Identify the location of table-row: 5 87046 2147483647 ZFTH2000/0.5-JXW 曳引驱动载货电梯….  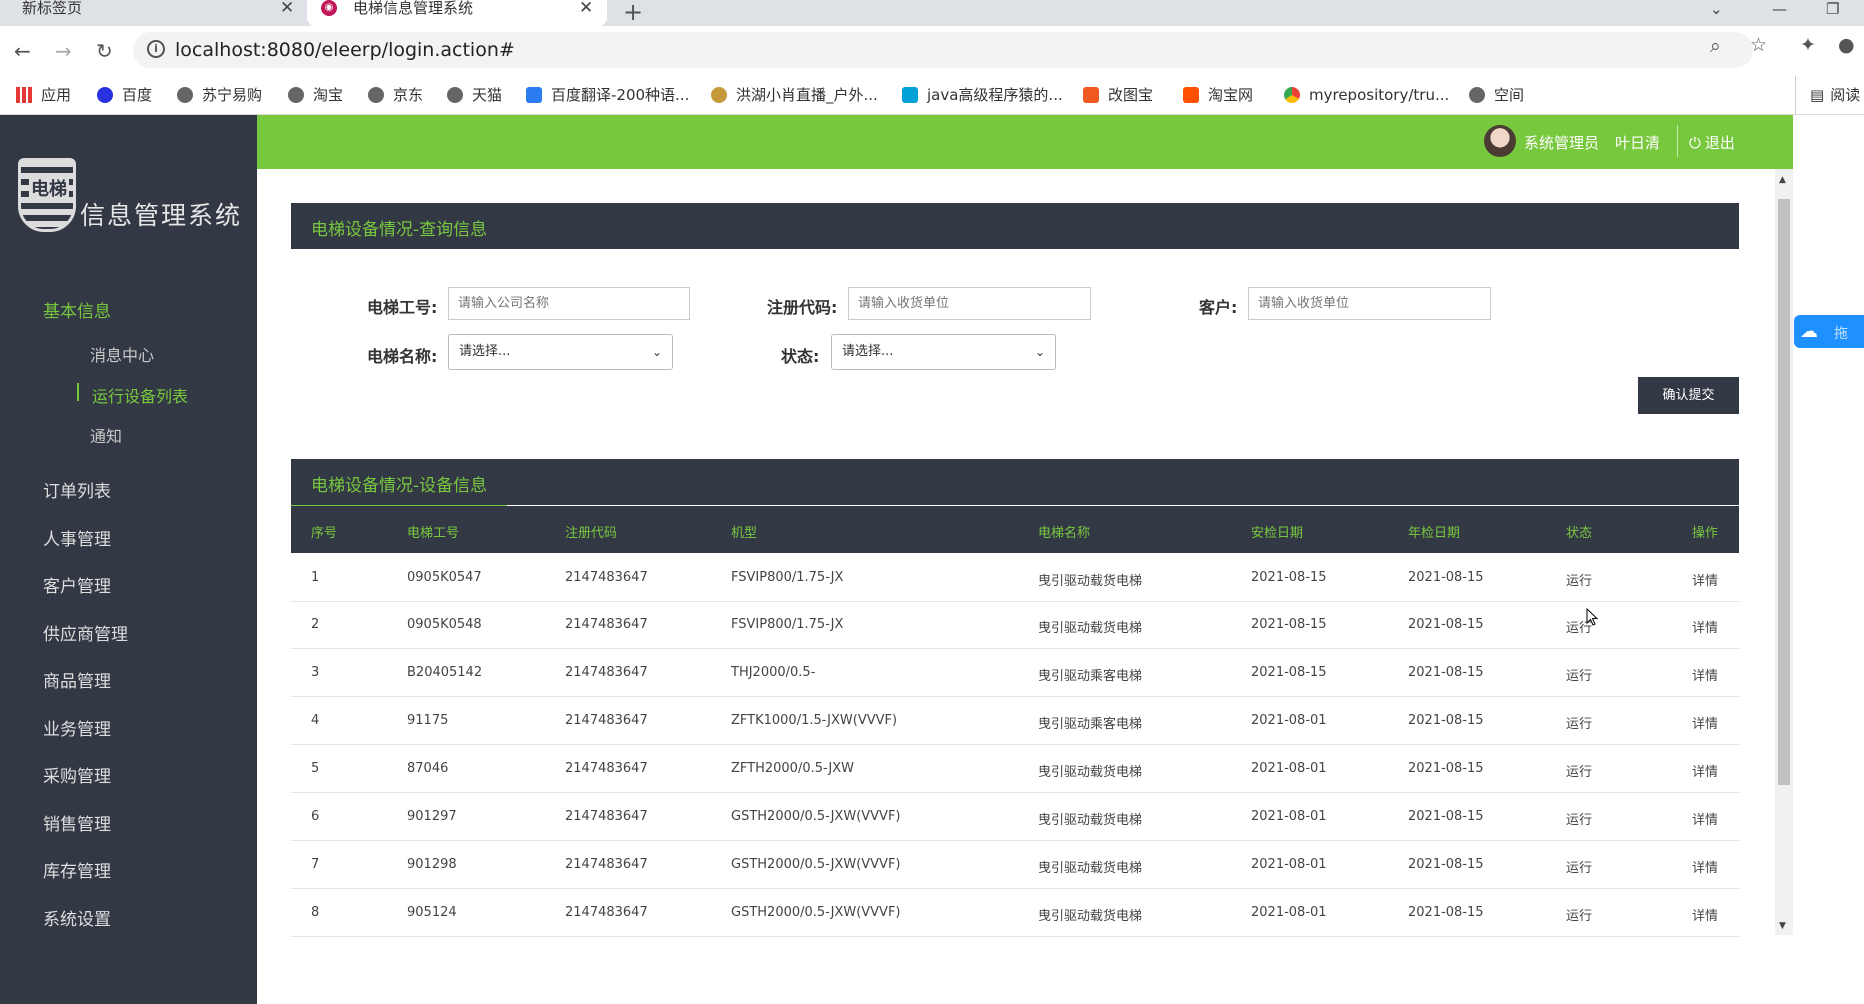
(1015, 769).